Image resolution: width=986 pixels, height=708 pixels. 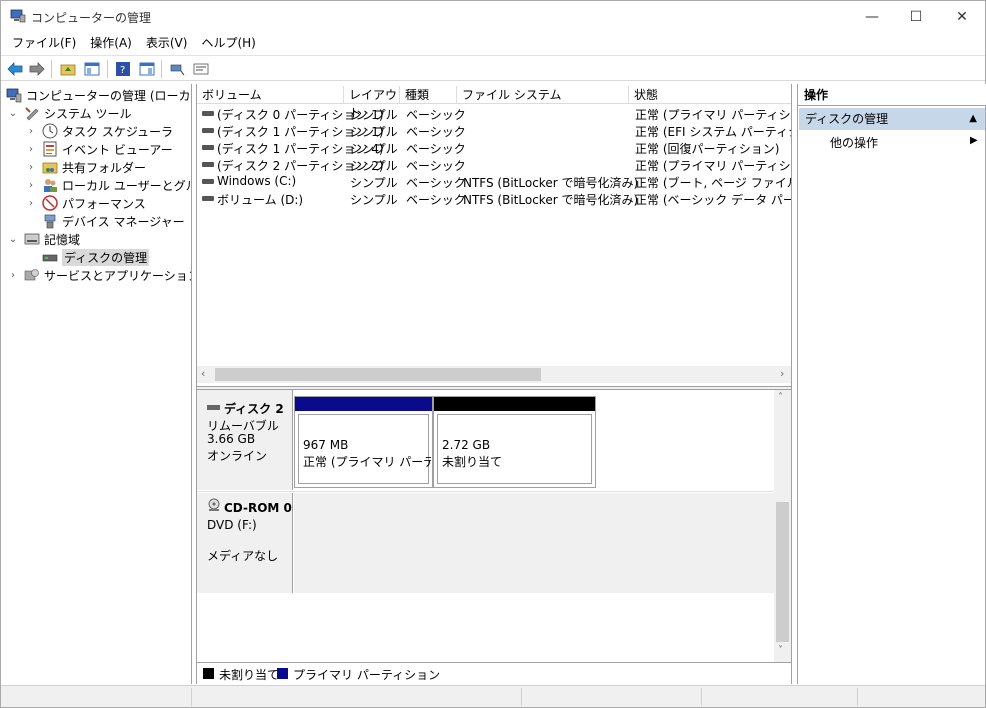 What do you see at coordinates (92, 68) in the screenshot?
I see `show-hide-tree-button` at bounding box center [92, 68].